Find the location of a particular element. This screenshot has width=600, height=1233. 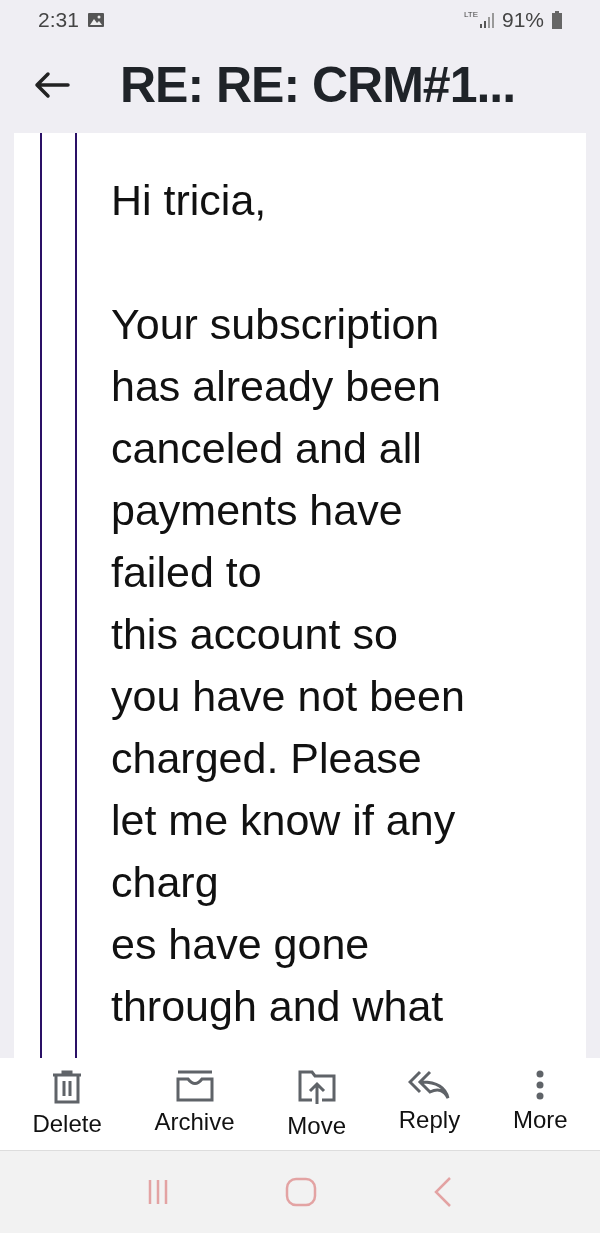

message-line: Your subscription is located at coordinates (275, 324).